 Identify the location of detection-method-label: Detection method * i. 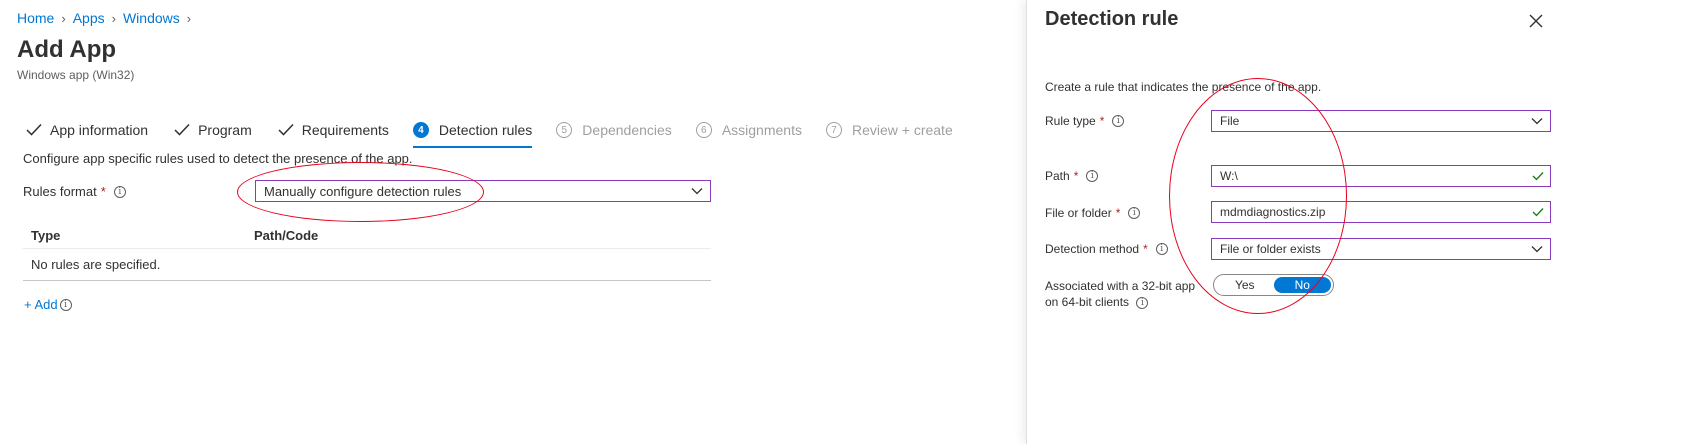
(1106, 249).